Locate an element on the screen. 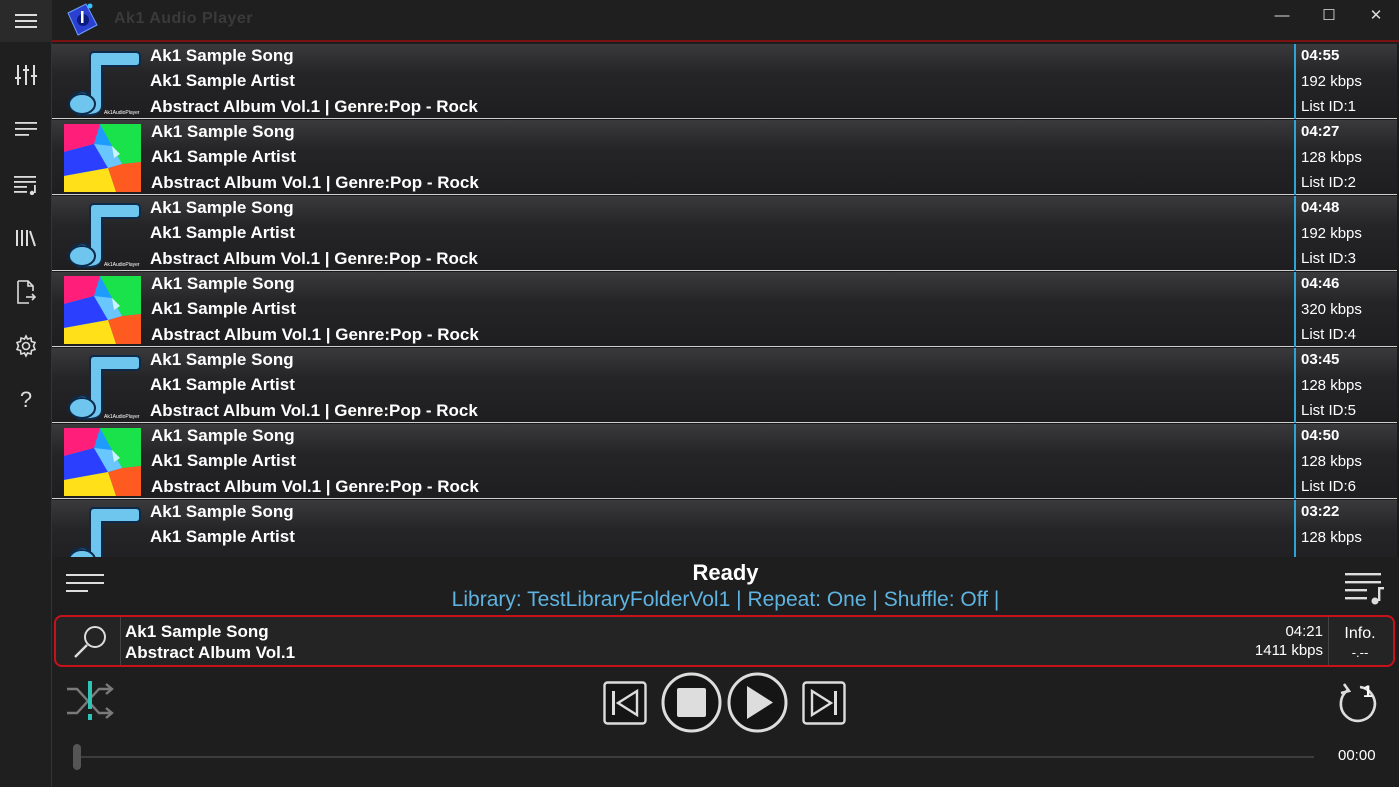 This screenshot has width=1399, height=787. track-meta: 04:55 192 kbps List ID:1 is located at coordinates (1345, 81).